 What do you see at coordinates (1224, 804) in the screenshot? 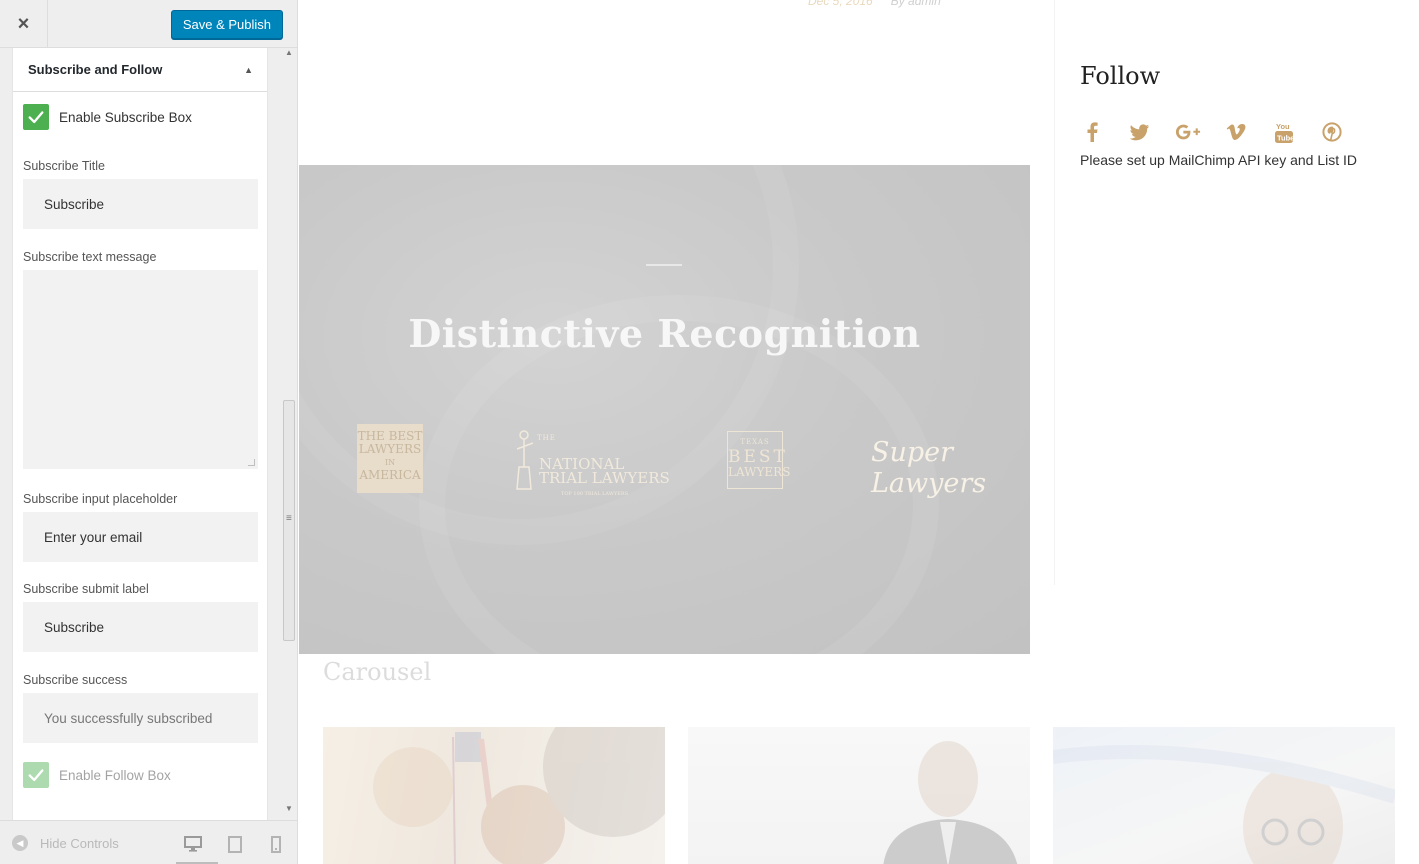
I see `lawyer-glasses-image` at bounding box center [1224, 804].